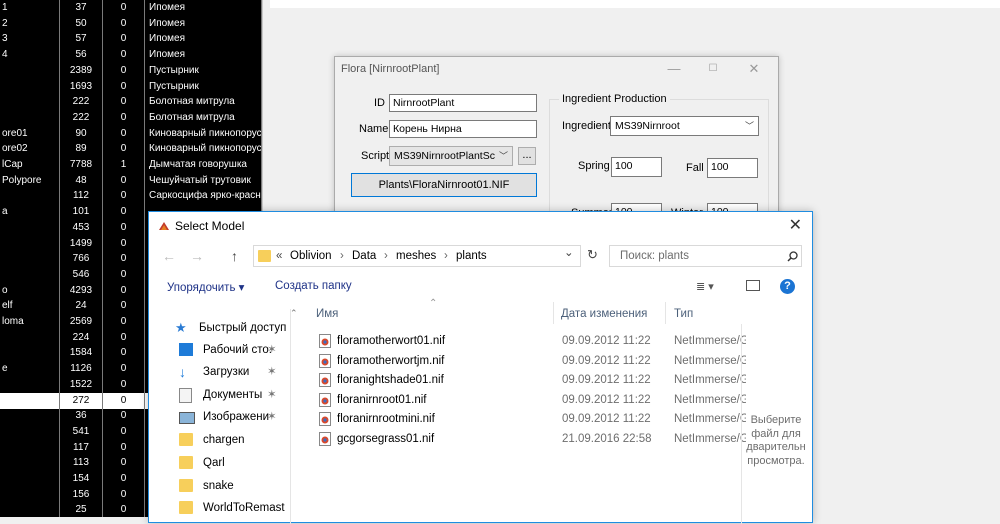 This screenshot has width=1000, height=524. What do you see at coordinates (81, 385) in the screenshot?
I see `table-cell: 1522` at bounding box center [81, 385].